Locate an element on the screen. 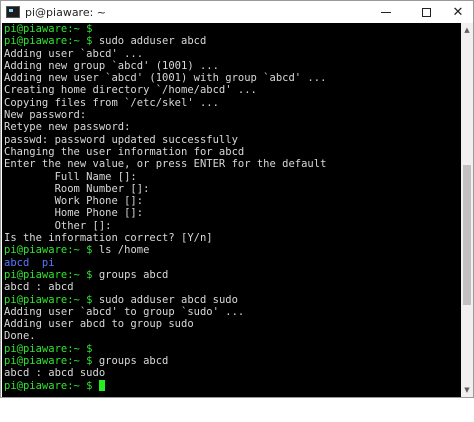 The width and height of the screenshot is (474, 422). output-text: Room Number []: is located at coordinates (77, 188).